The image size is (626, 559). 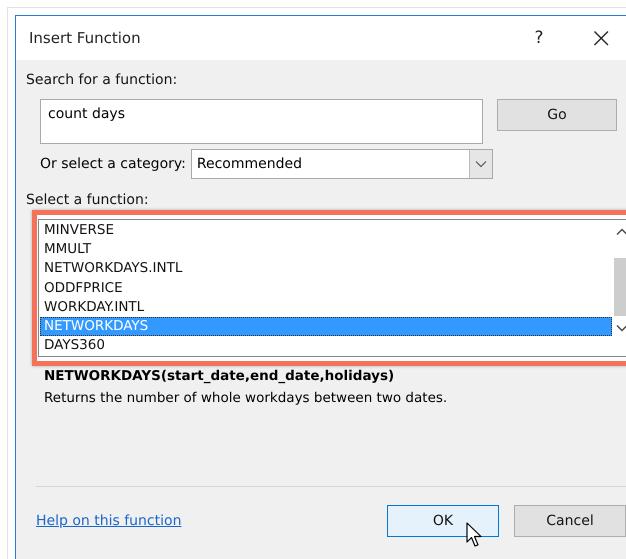 I want to click on function-item: MMULT, so click(x=326, y=250).